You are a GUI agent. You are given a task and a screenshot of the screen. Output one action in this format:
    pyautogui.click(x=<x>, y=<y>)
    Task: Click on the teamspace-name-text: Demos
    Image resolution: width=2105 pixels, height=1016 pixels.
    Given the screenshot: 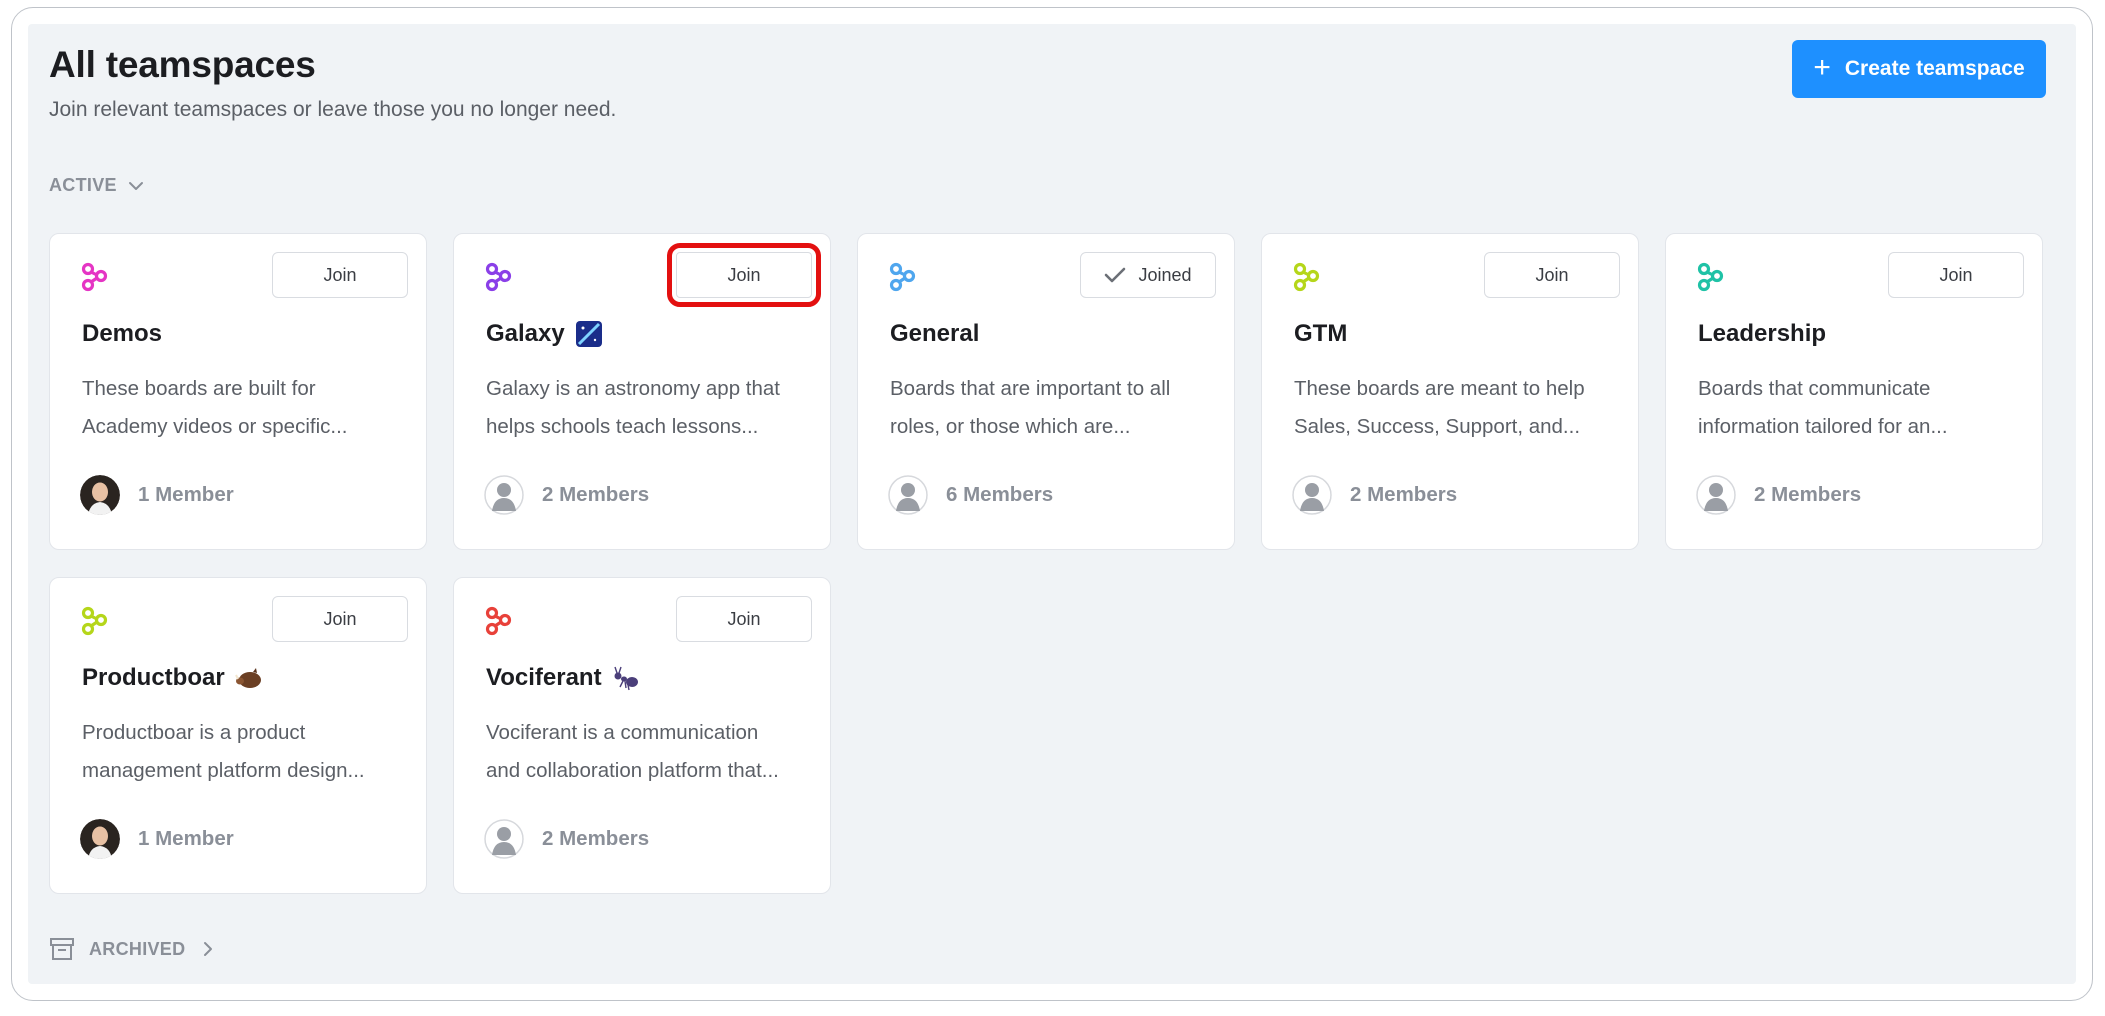 What is the action you would take?
    pyautogui.click(x=122, y=333)
    